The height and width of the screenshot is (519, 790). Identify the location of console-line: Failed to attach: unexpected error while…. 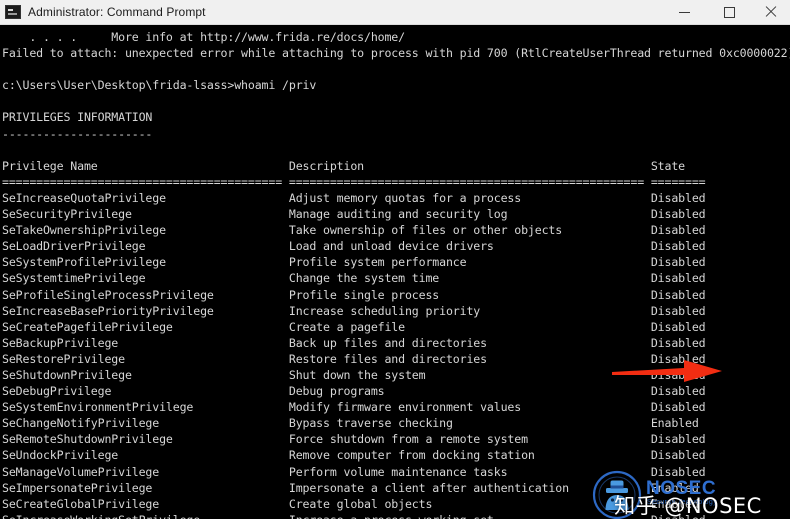
(396, 53).